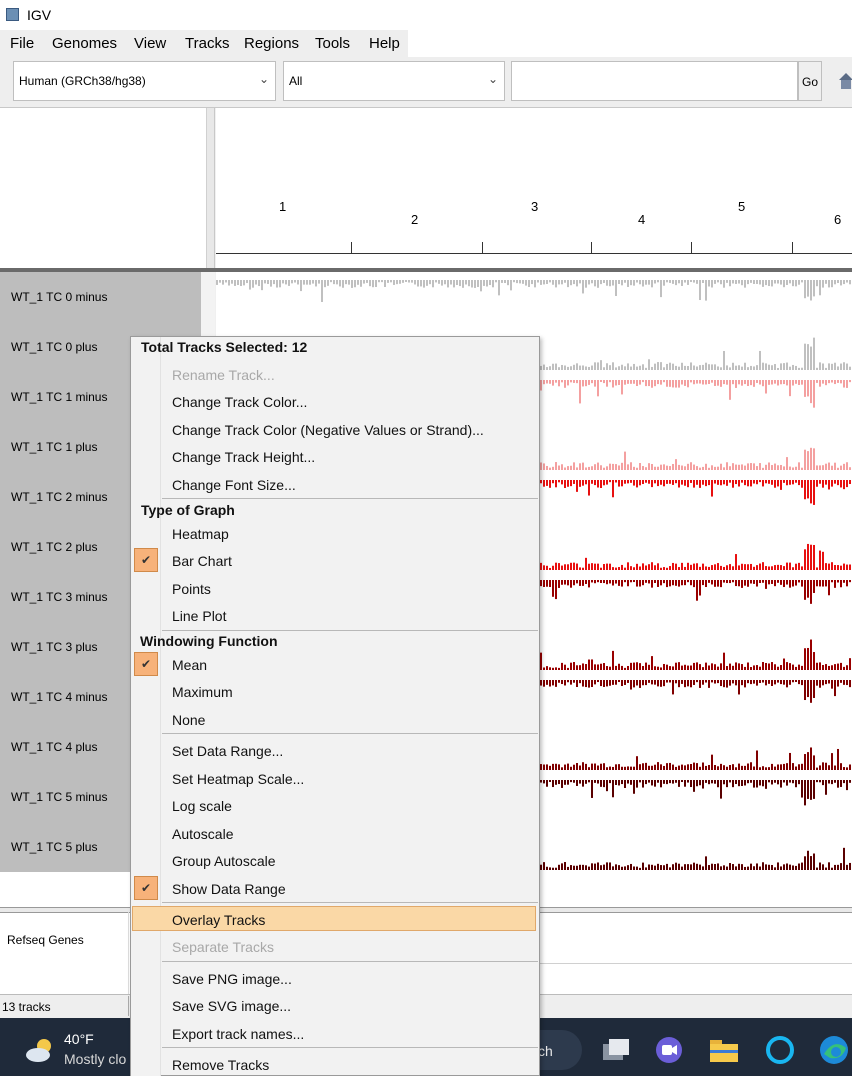  Describe the element at coordinates (218, 920) in the screenshot. I see `menu-item-overlay-tracks: Overlay Tracks` at that location.